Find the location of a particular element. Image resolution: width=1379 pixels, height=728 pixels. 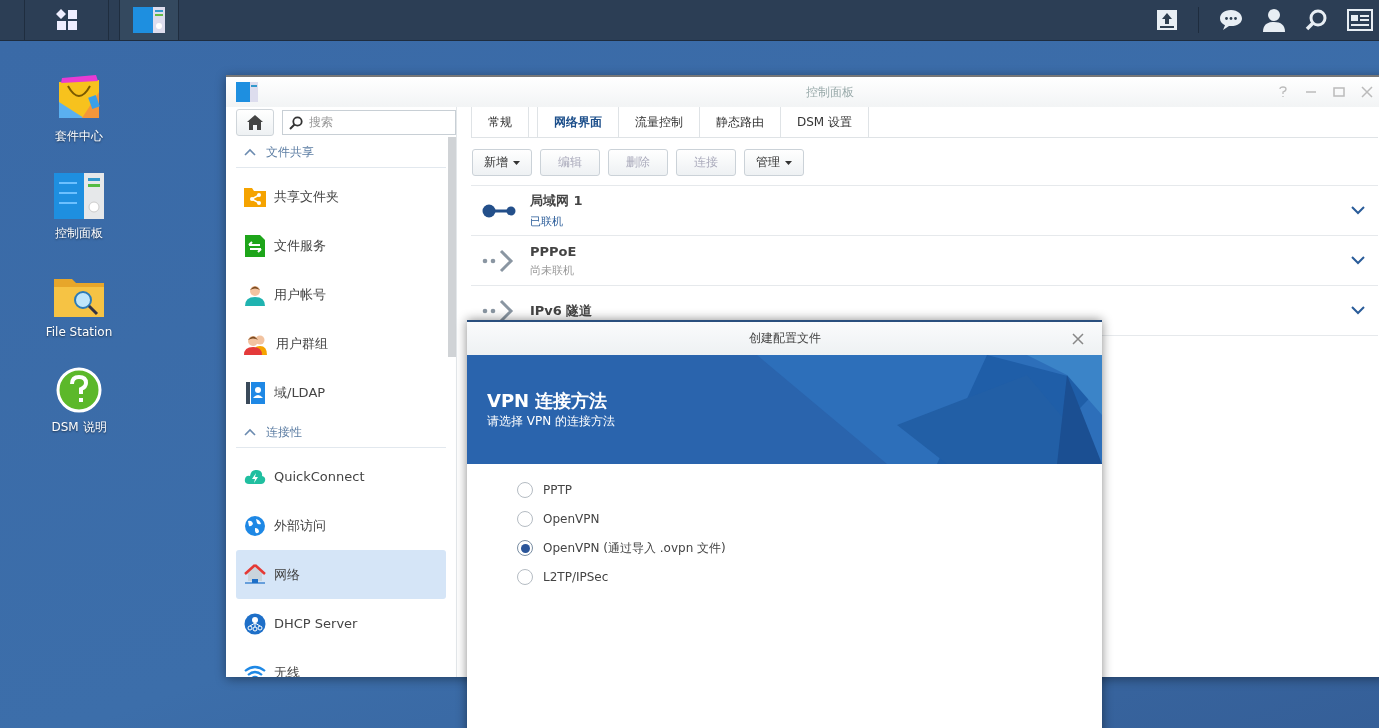

option-label: L2TP/IPSec is located at coordinates (576, 577).